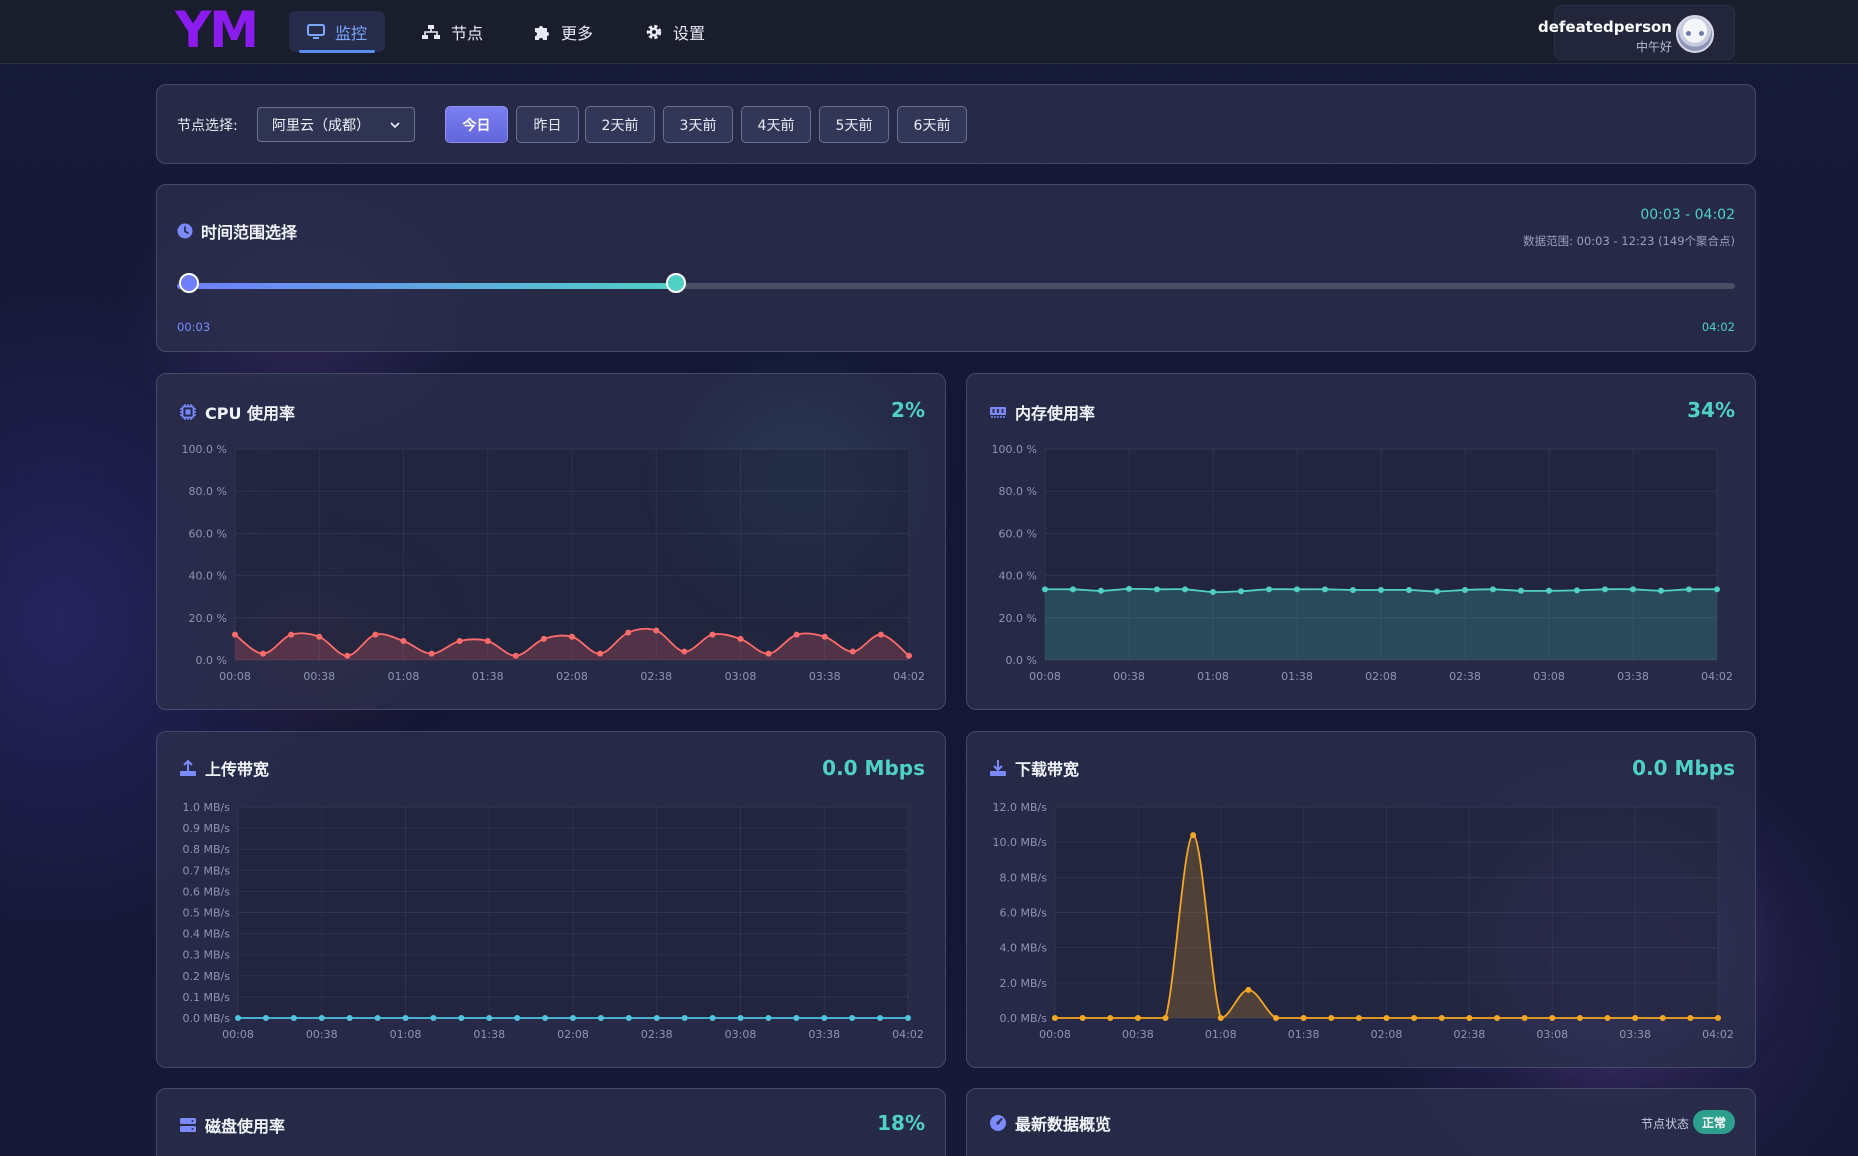  What do you see at coordinates (547, 124) in the screenshot?
I see `day-button-yesterday: 昨日` at bounding box center [547, 124].